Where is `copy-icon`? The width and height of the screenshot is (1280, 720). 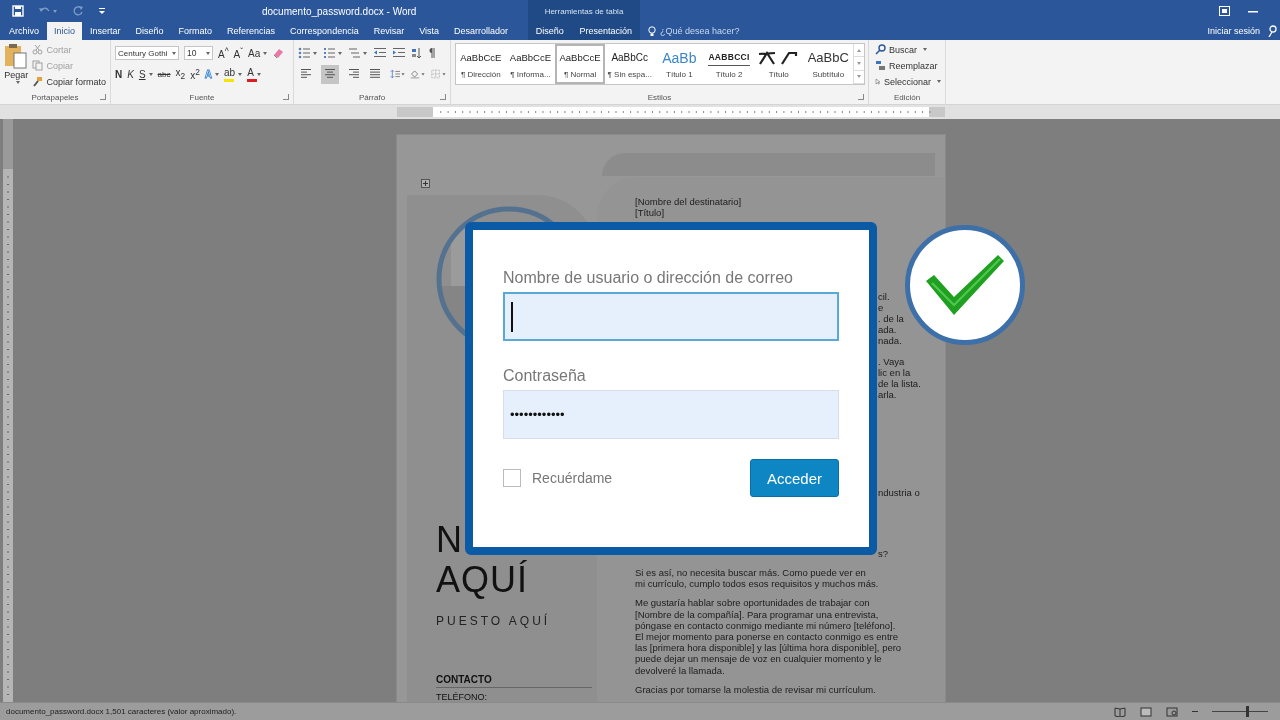
copy-icon is located at coordinates (38, 65).